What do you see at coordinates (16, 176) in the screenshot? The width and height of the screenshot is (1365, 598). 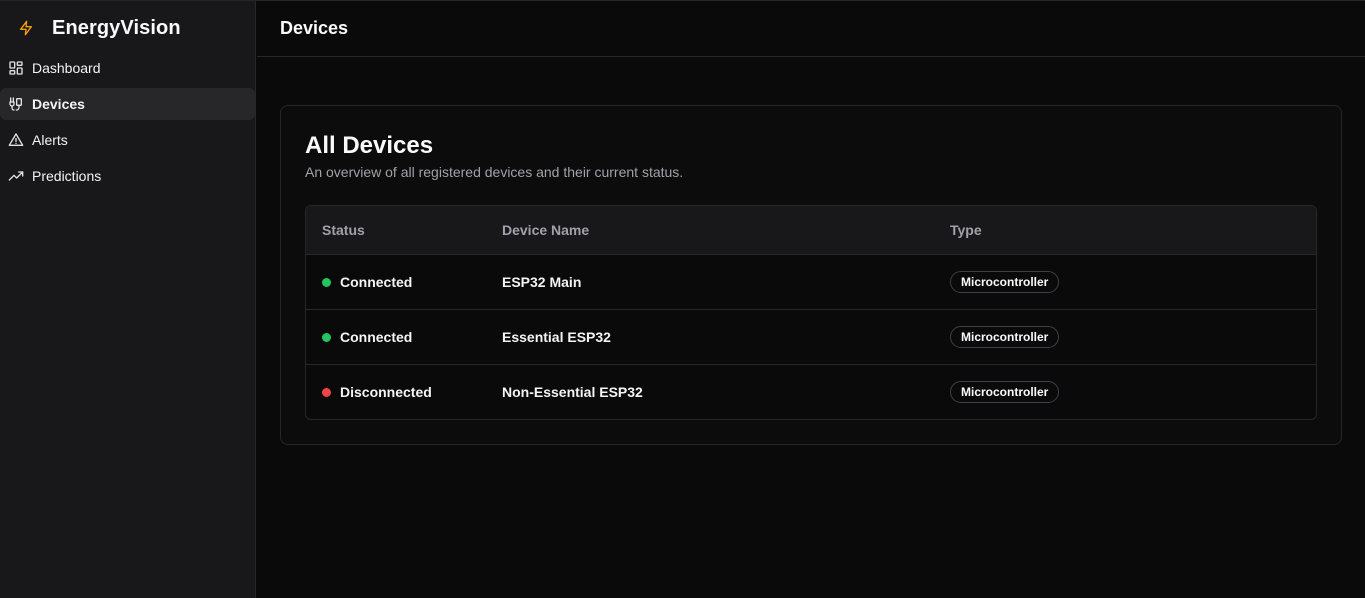 I see `trending-up-icon` at bounding box center [16, 176].